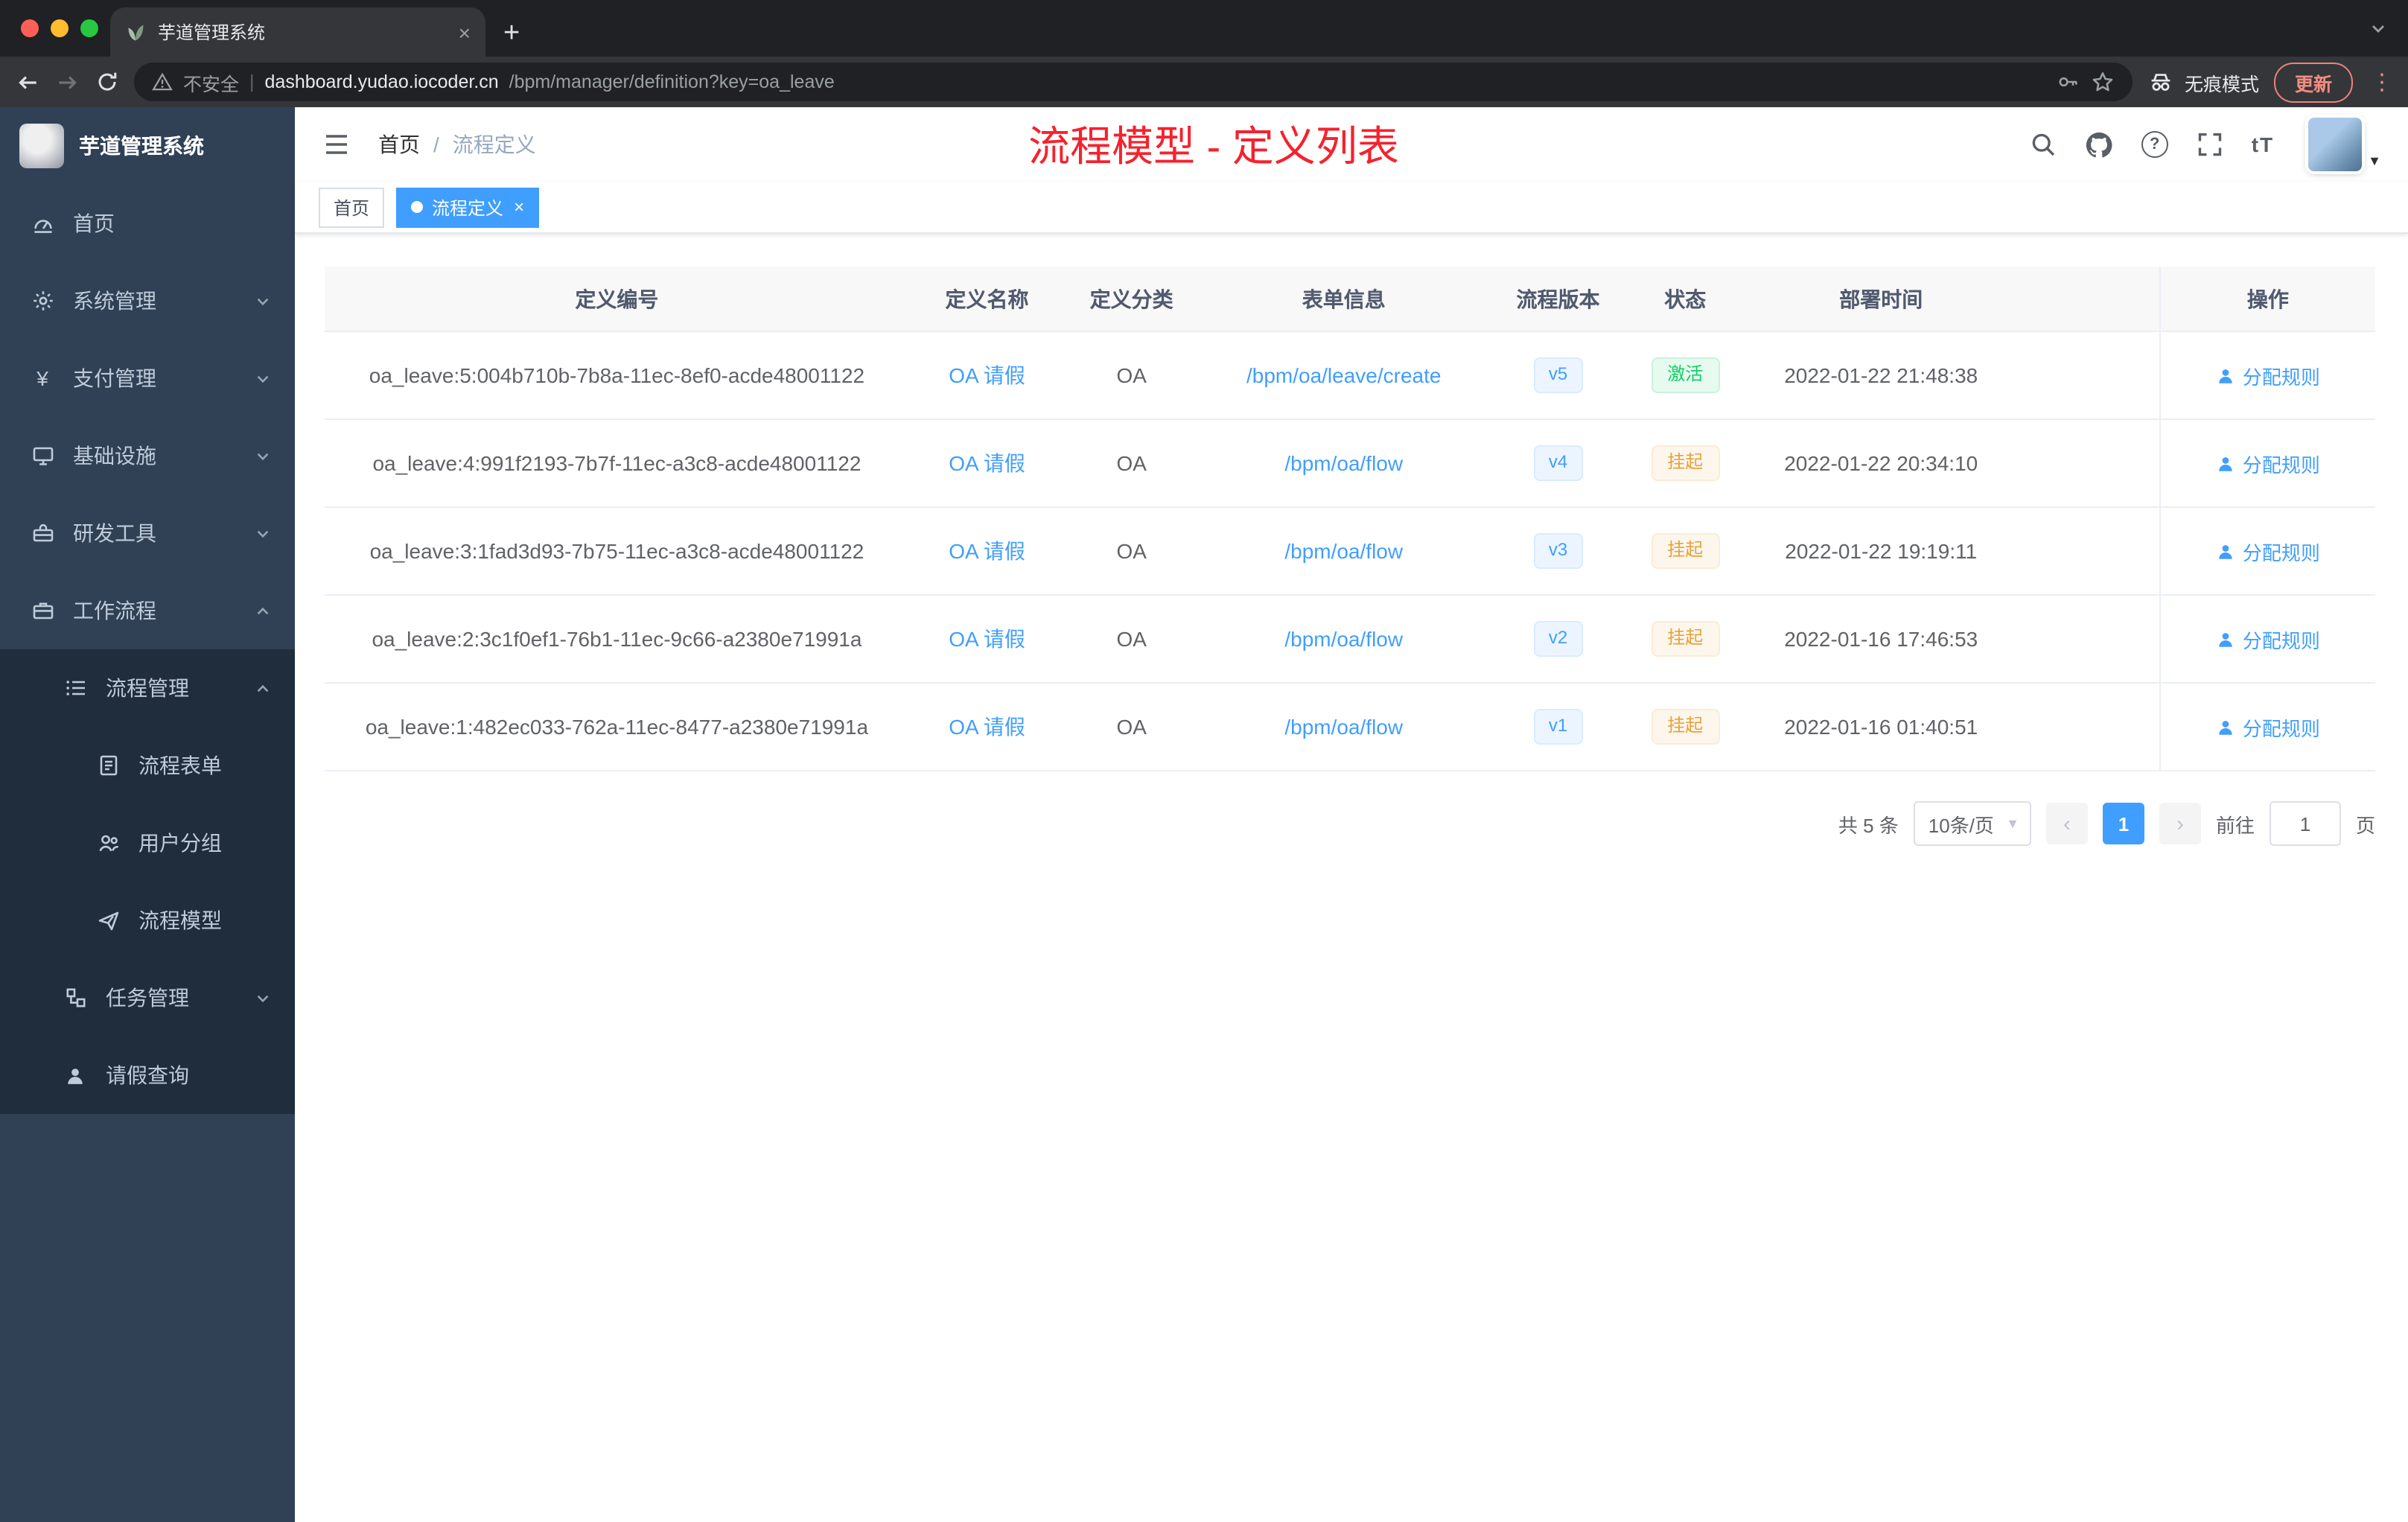  Describe the element at coordinates (2089, 463) in the screenshot. I see `spacer-cell` at that location.